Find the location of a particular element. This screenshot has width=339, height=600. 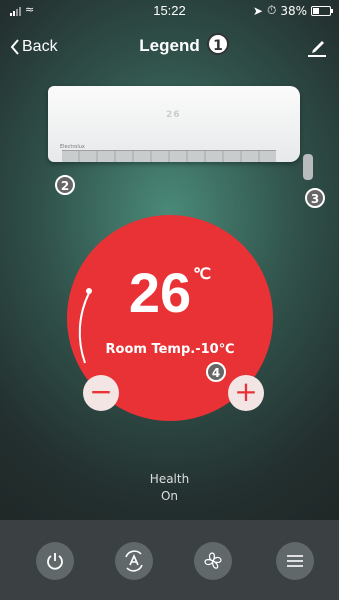

menu-button is located at coordinates (295, 561).